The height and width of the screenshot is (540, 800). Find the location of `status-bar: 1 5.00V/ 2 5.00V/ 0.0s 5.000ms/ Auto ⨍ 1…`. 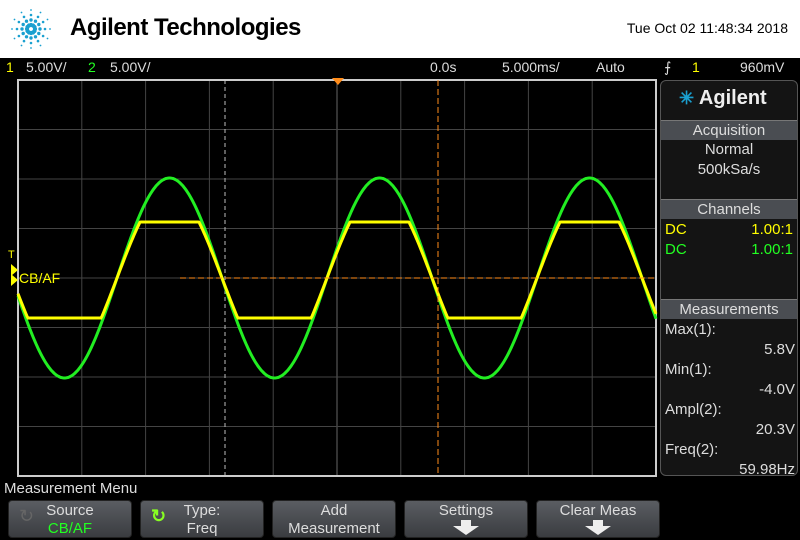

status-bar: 1 5.00V/ 2 5.00V/ 0.0s 5.000ms/ Auto ⨍ 1… is located at coordinates (400, 68).